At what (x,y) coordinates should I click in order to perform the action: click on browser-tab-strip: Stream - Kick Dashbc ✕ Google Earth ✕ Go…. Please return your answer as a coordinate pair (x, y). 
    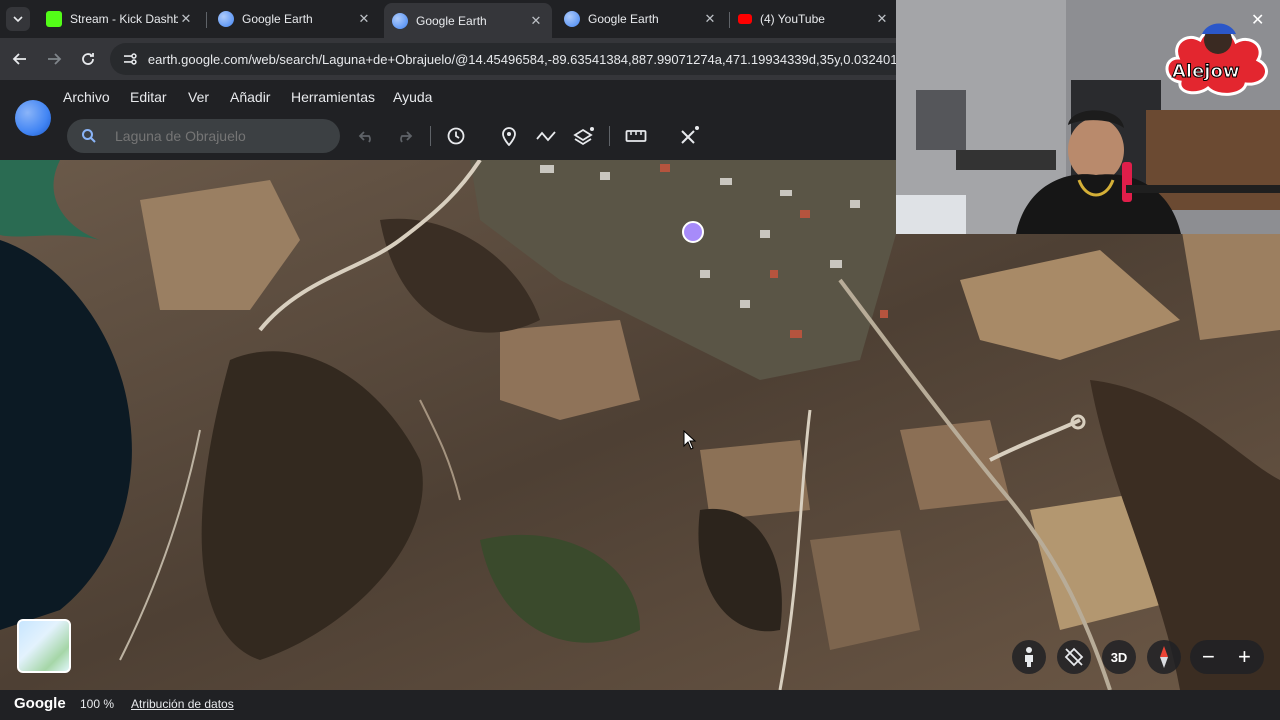
    Looking at the image, I should click on (450, 19).